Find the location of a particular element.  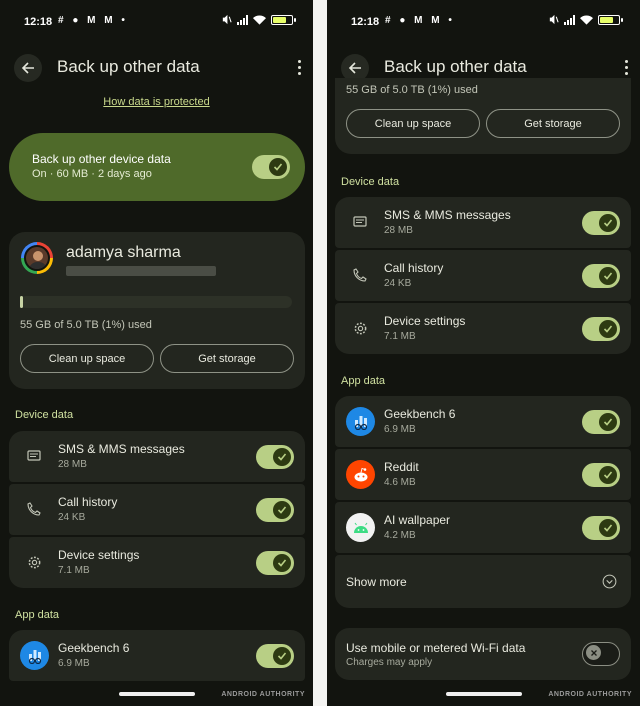

metered-switch is located at coordinates (601, 654).